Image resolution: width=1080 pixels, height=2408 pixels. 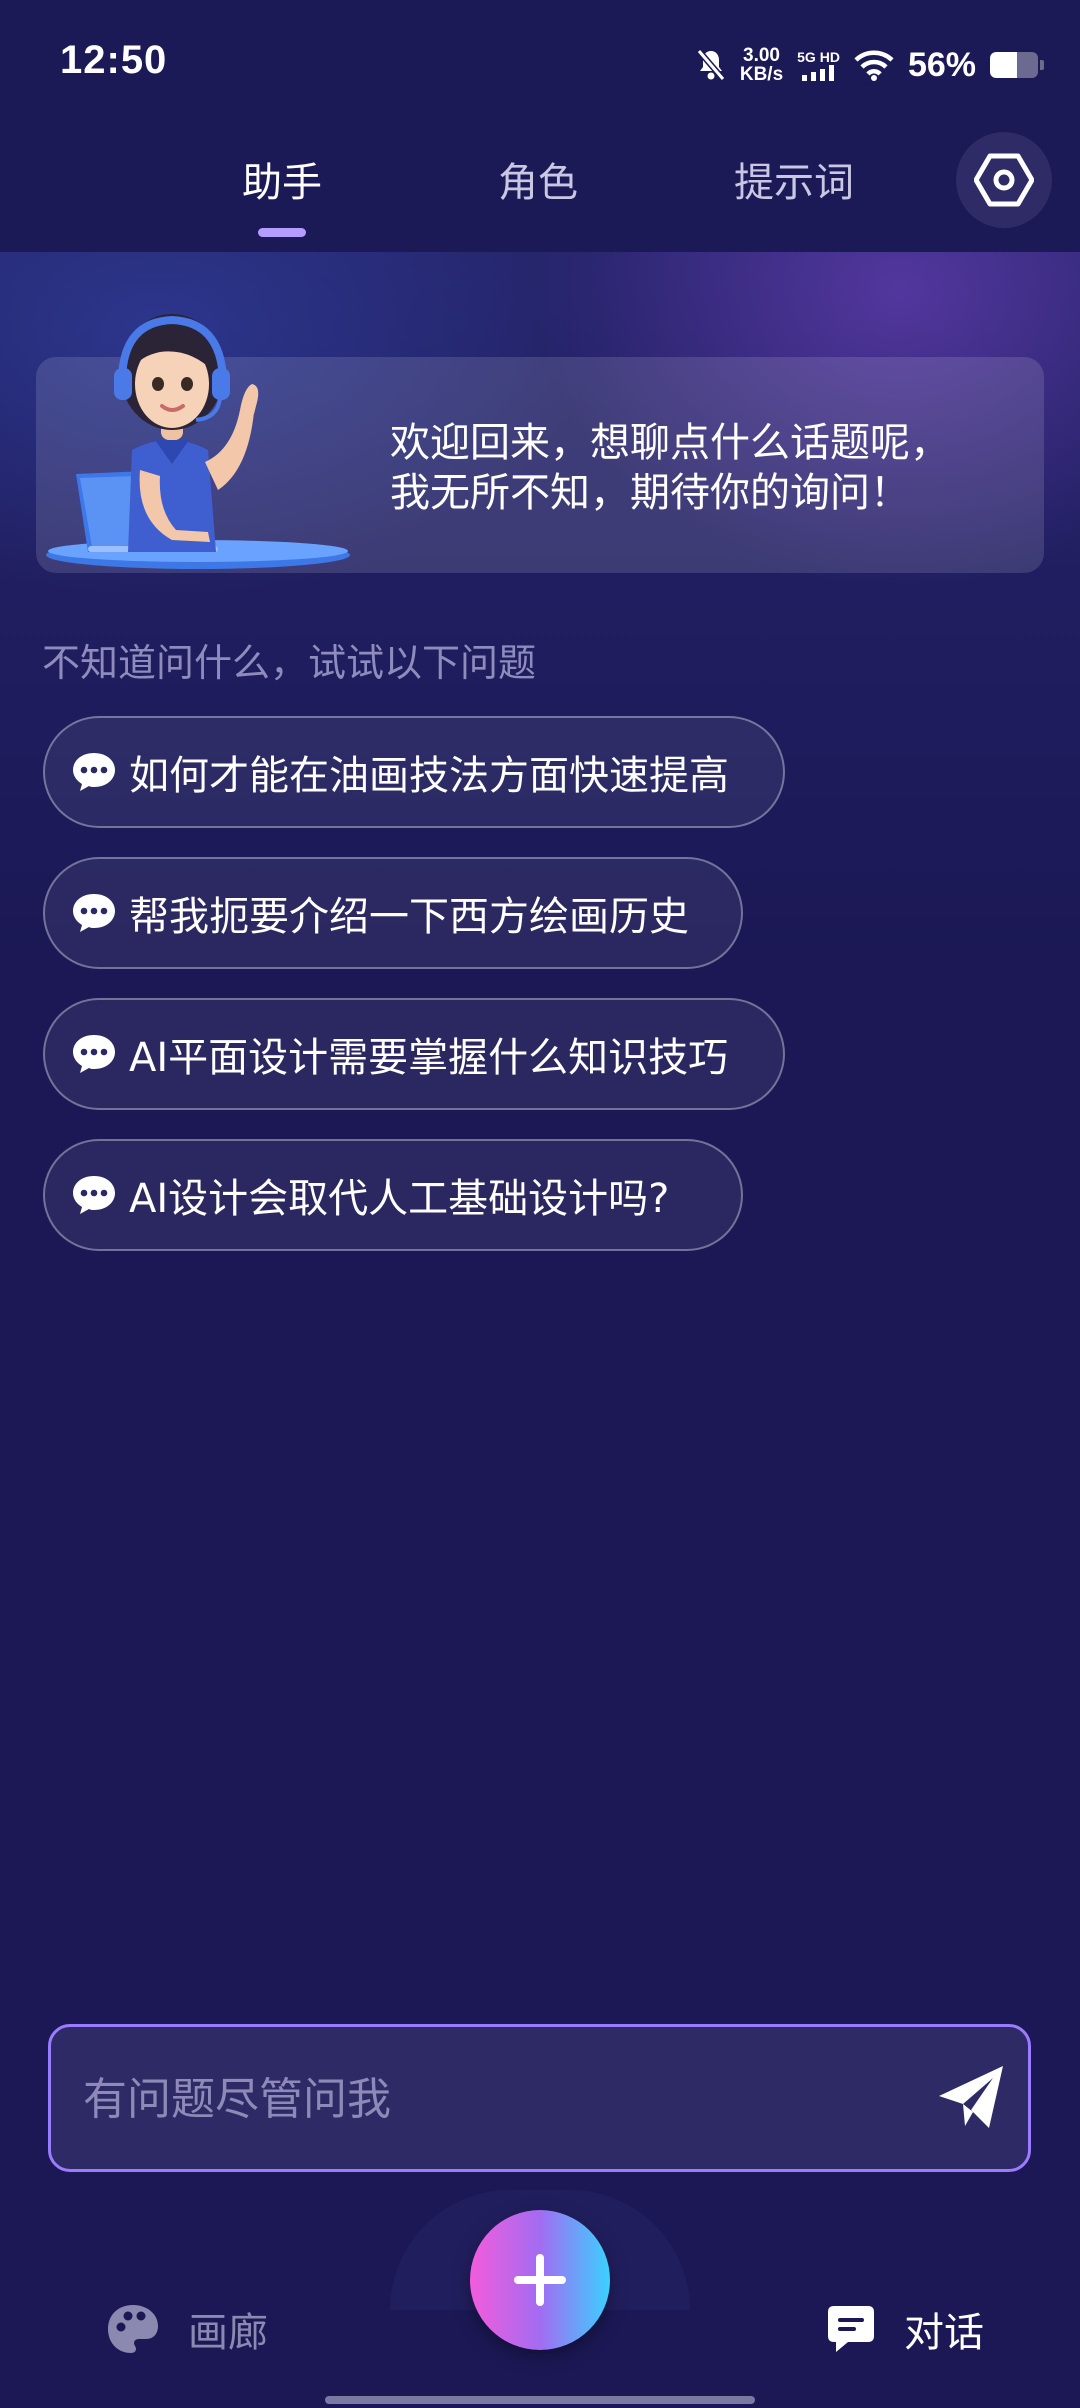 What do you see at coordinates (133, 2329) in the screenshot?
I see `palette-icon` at bounding box center [133, 2329].